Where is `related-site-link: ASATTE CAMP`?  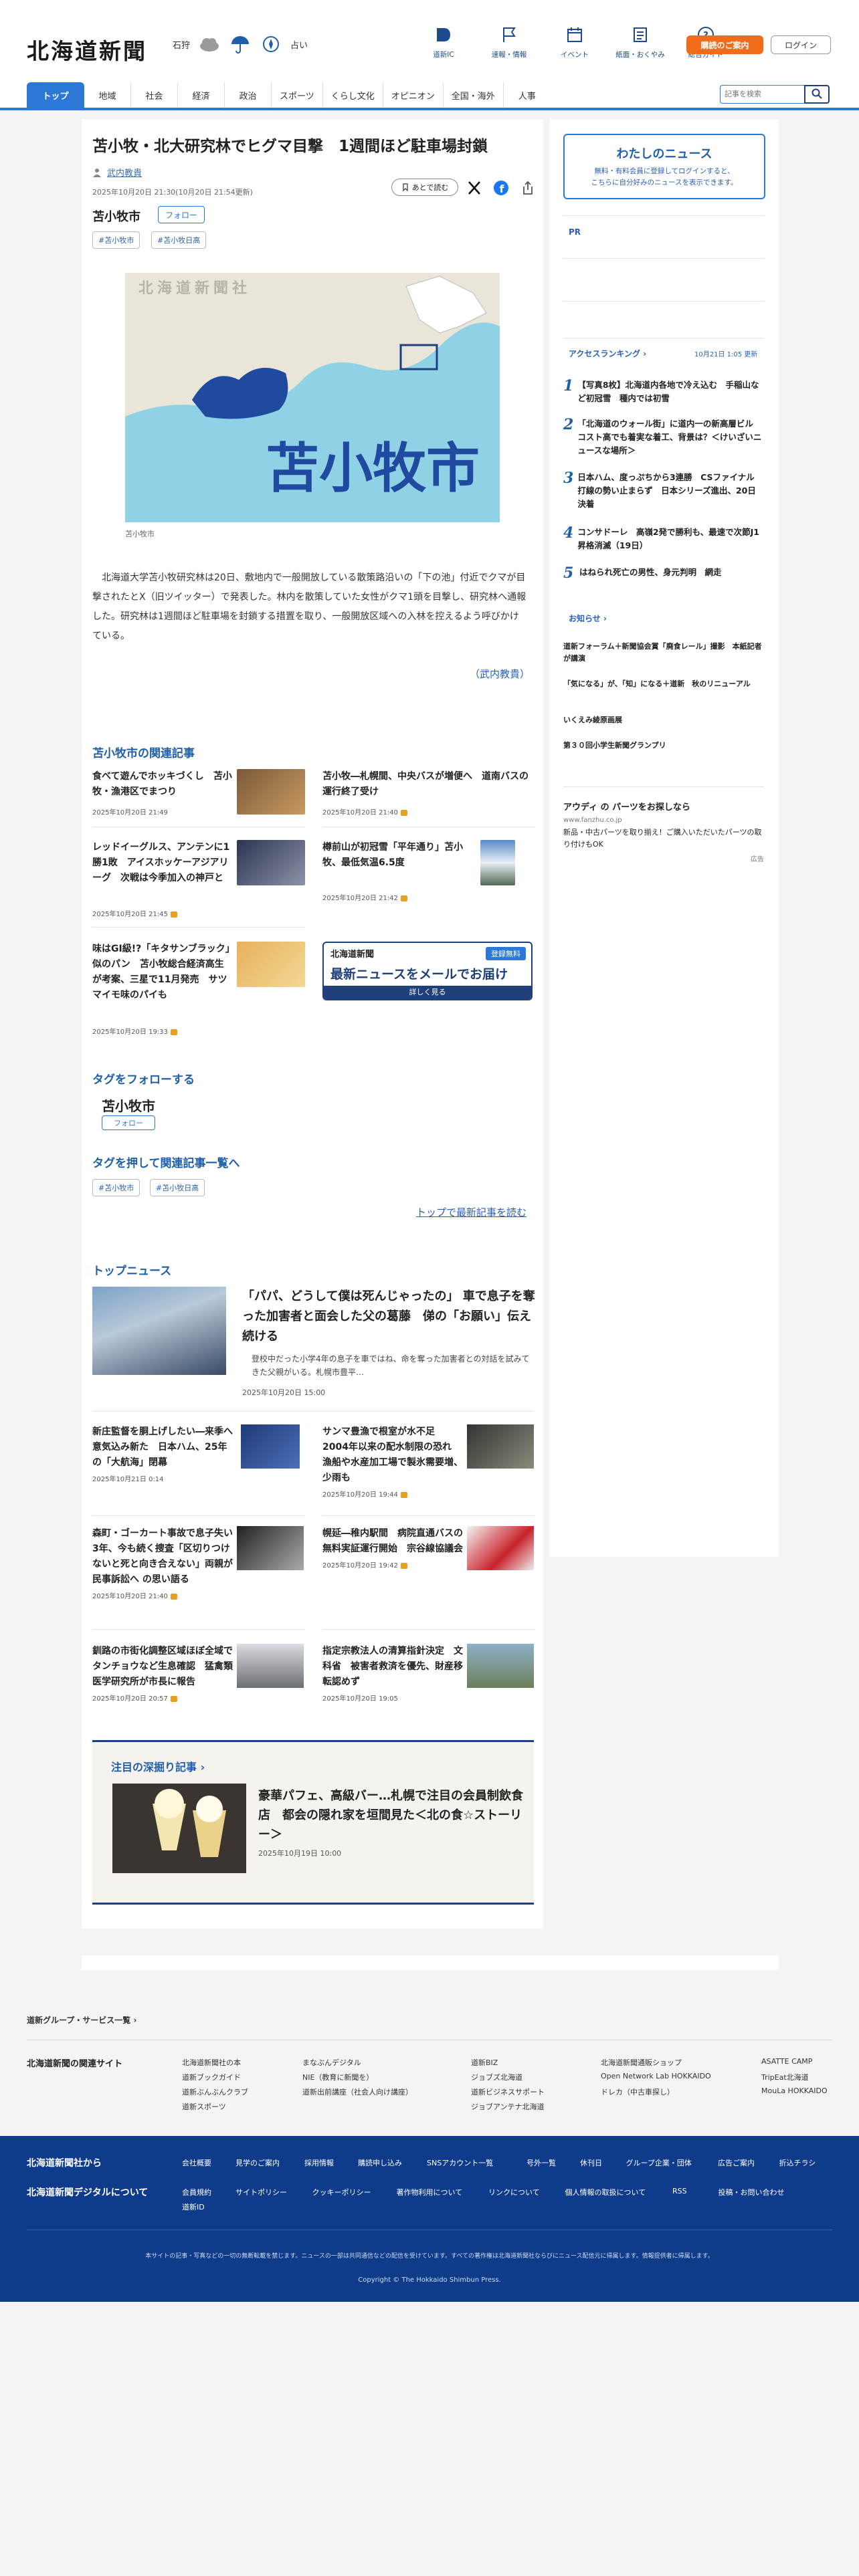 related-site-link: ASATTE CAMP is located at coordinates (786, 2061).